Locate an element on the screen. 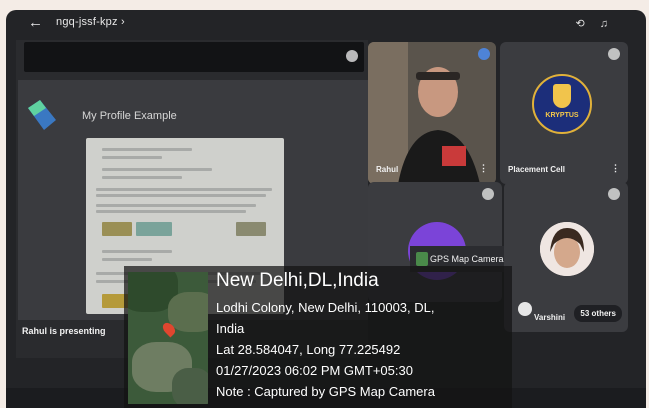 This screenshot has width=649, height=408. participant-name: Varshini is located at coordinates (550, 317).